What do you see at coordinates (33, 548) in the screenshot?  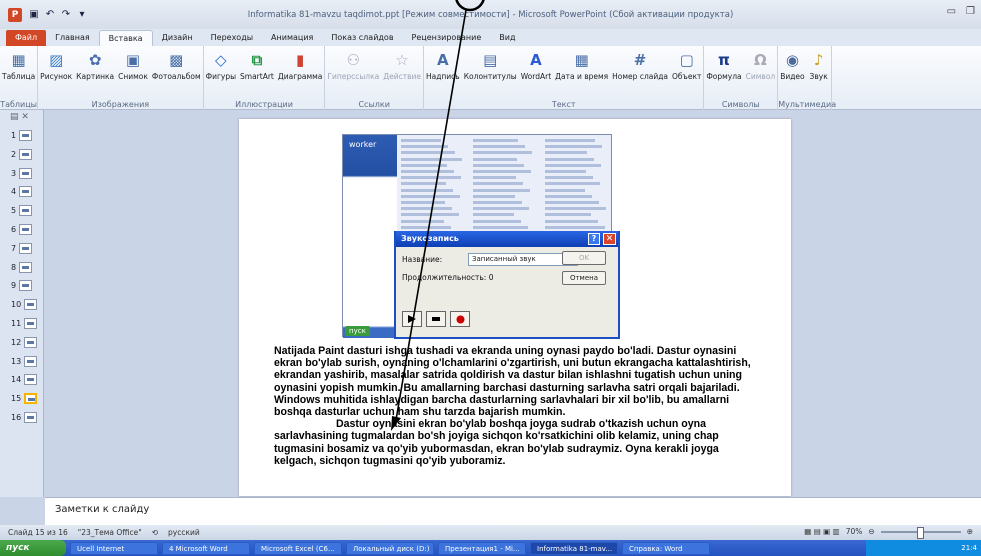 I see `taskbar-start-button: пуск` at bounding box center [33, 548].